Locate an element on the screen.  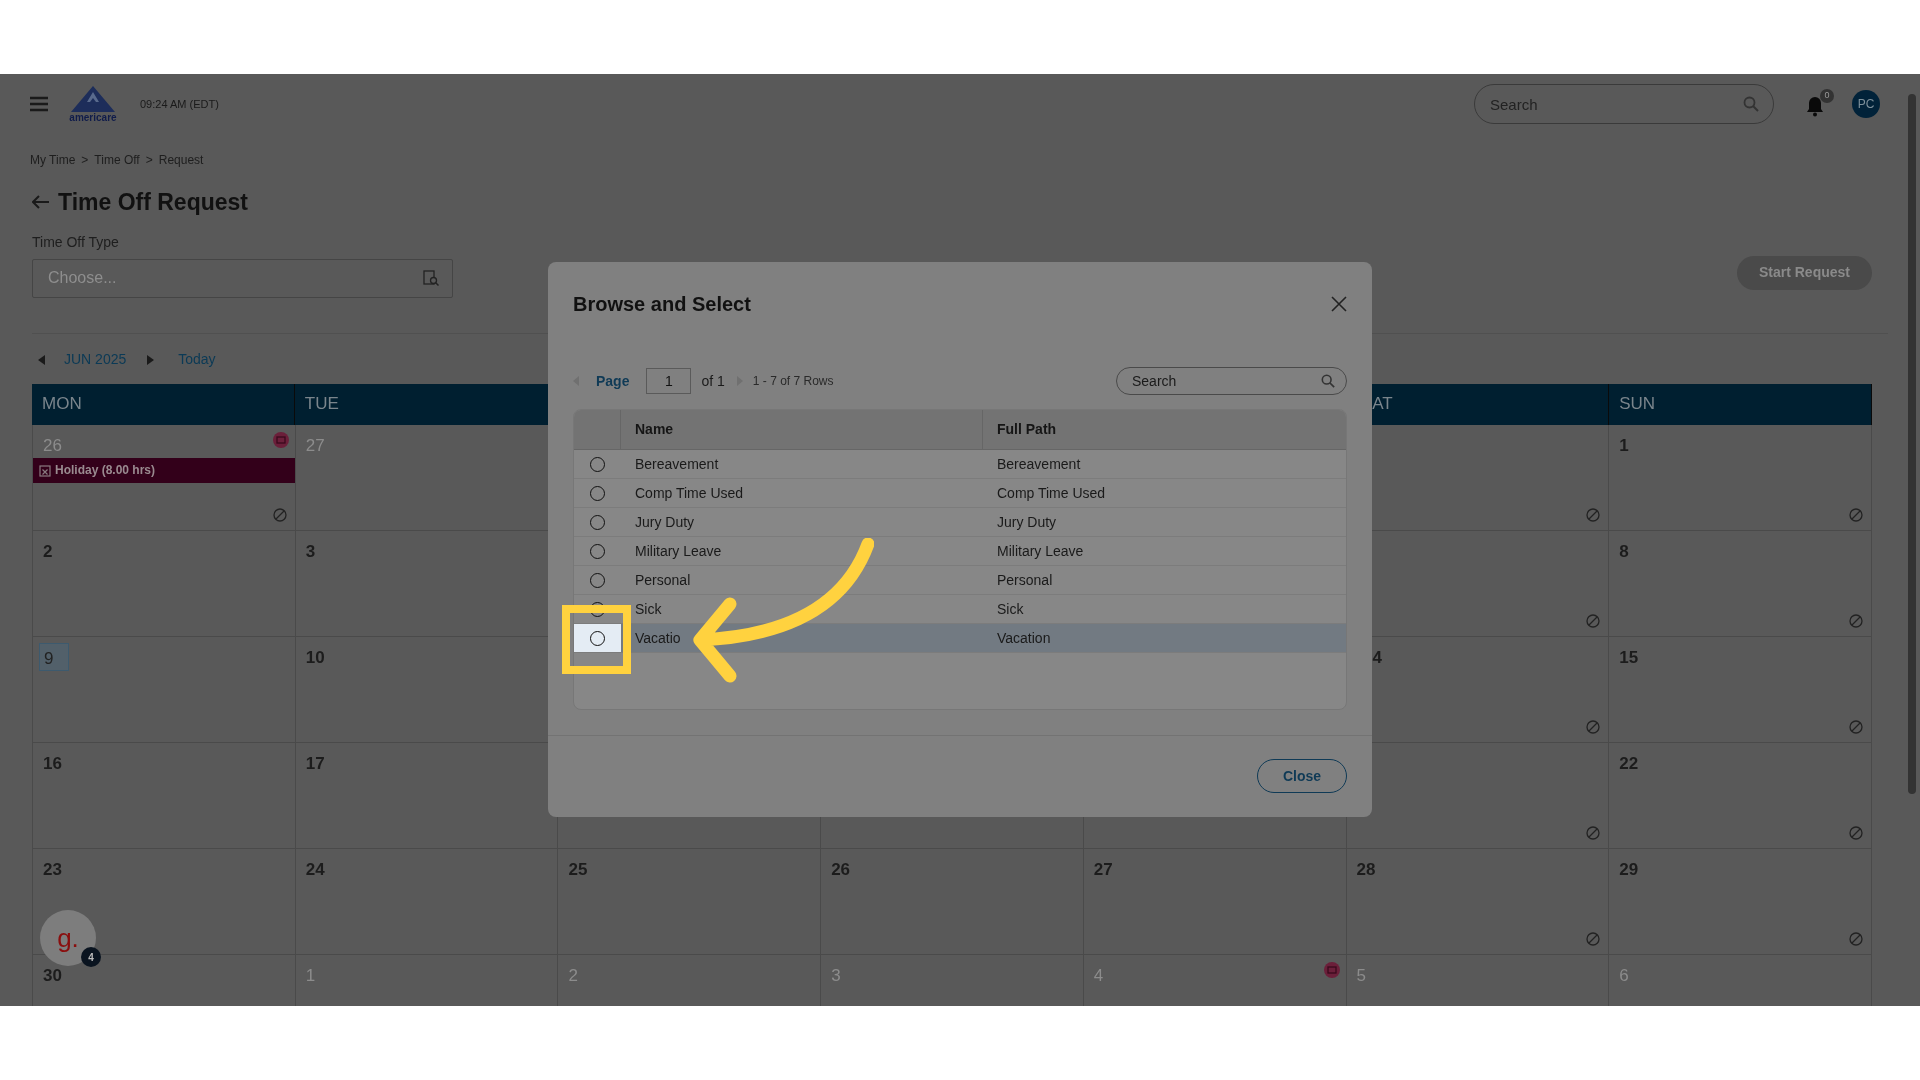
calendar-date: 30 is located at coordinates (52, 975).